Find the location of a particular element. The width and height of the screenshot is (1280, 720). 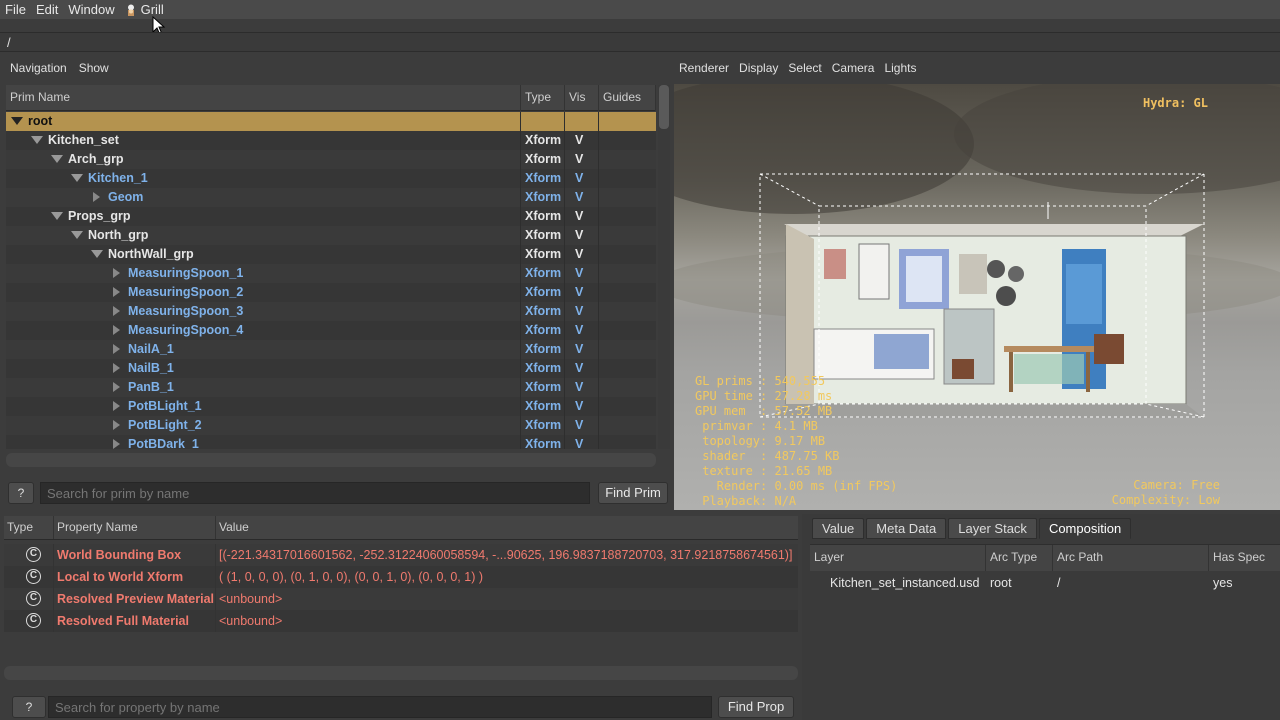

tree-row: MeasuringSpoon_3 Xform V is located at coordinates (331, 311).